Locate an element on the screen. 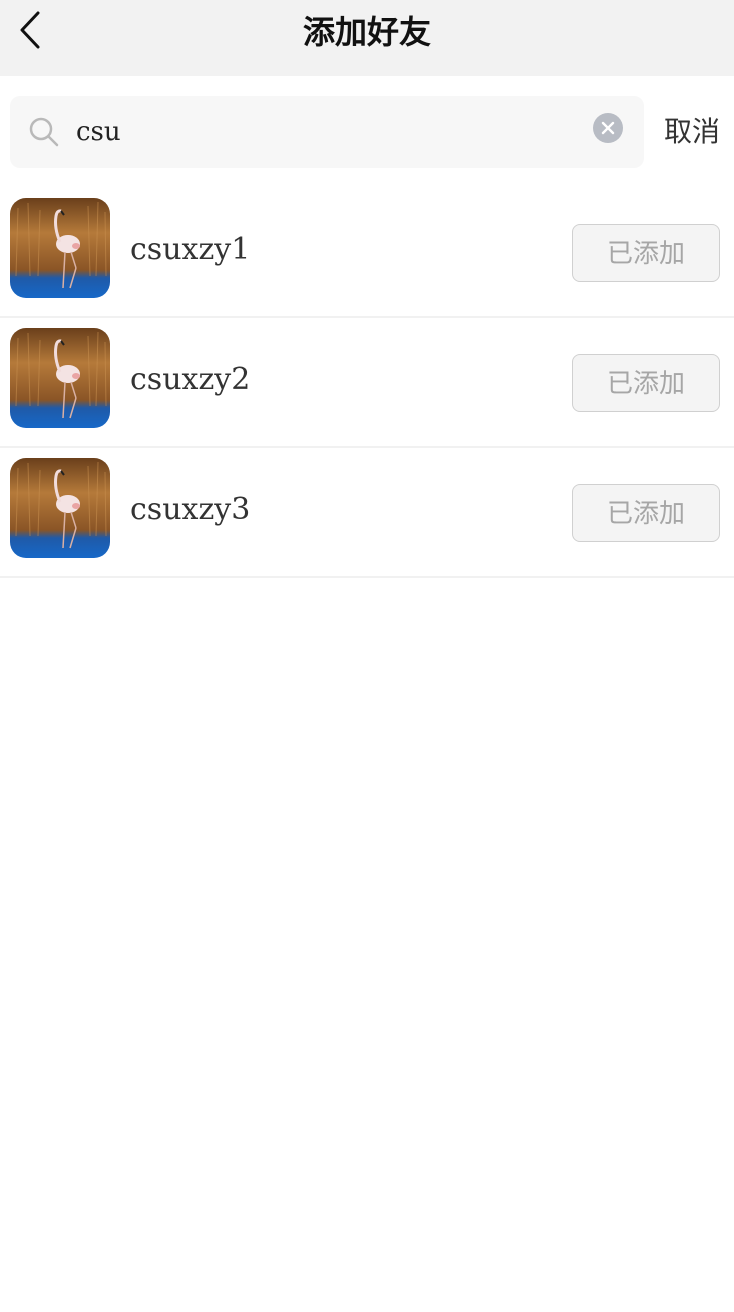 This screenshot has height=1312, width=734. cancel-button: 取消 is located at coordinates (695, 132).